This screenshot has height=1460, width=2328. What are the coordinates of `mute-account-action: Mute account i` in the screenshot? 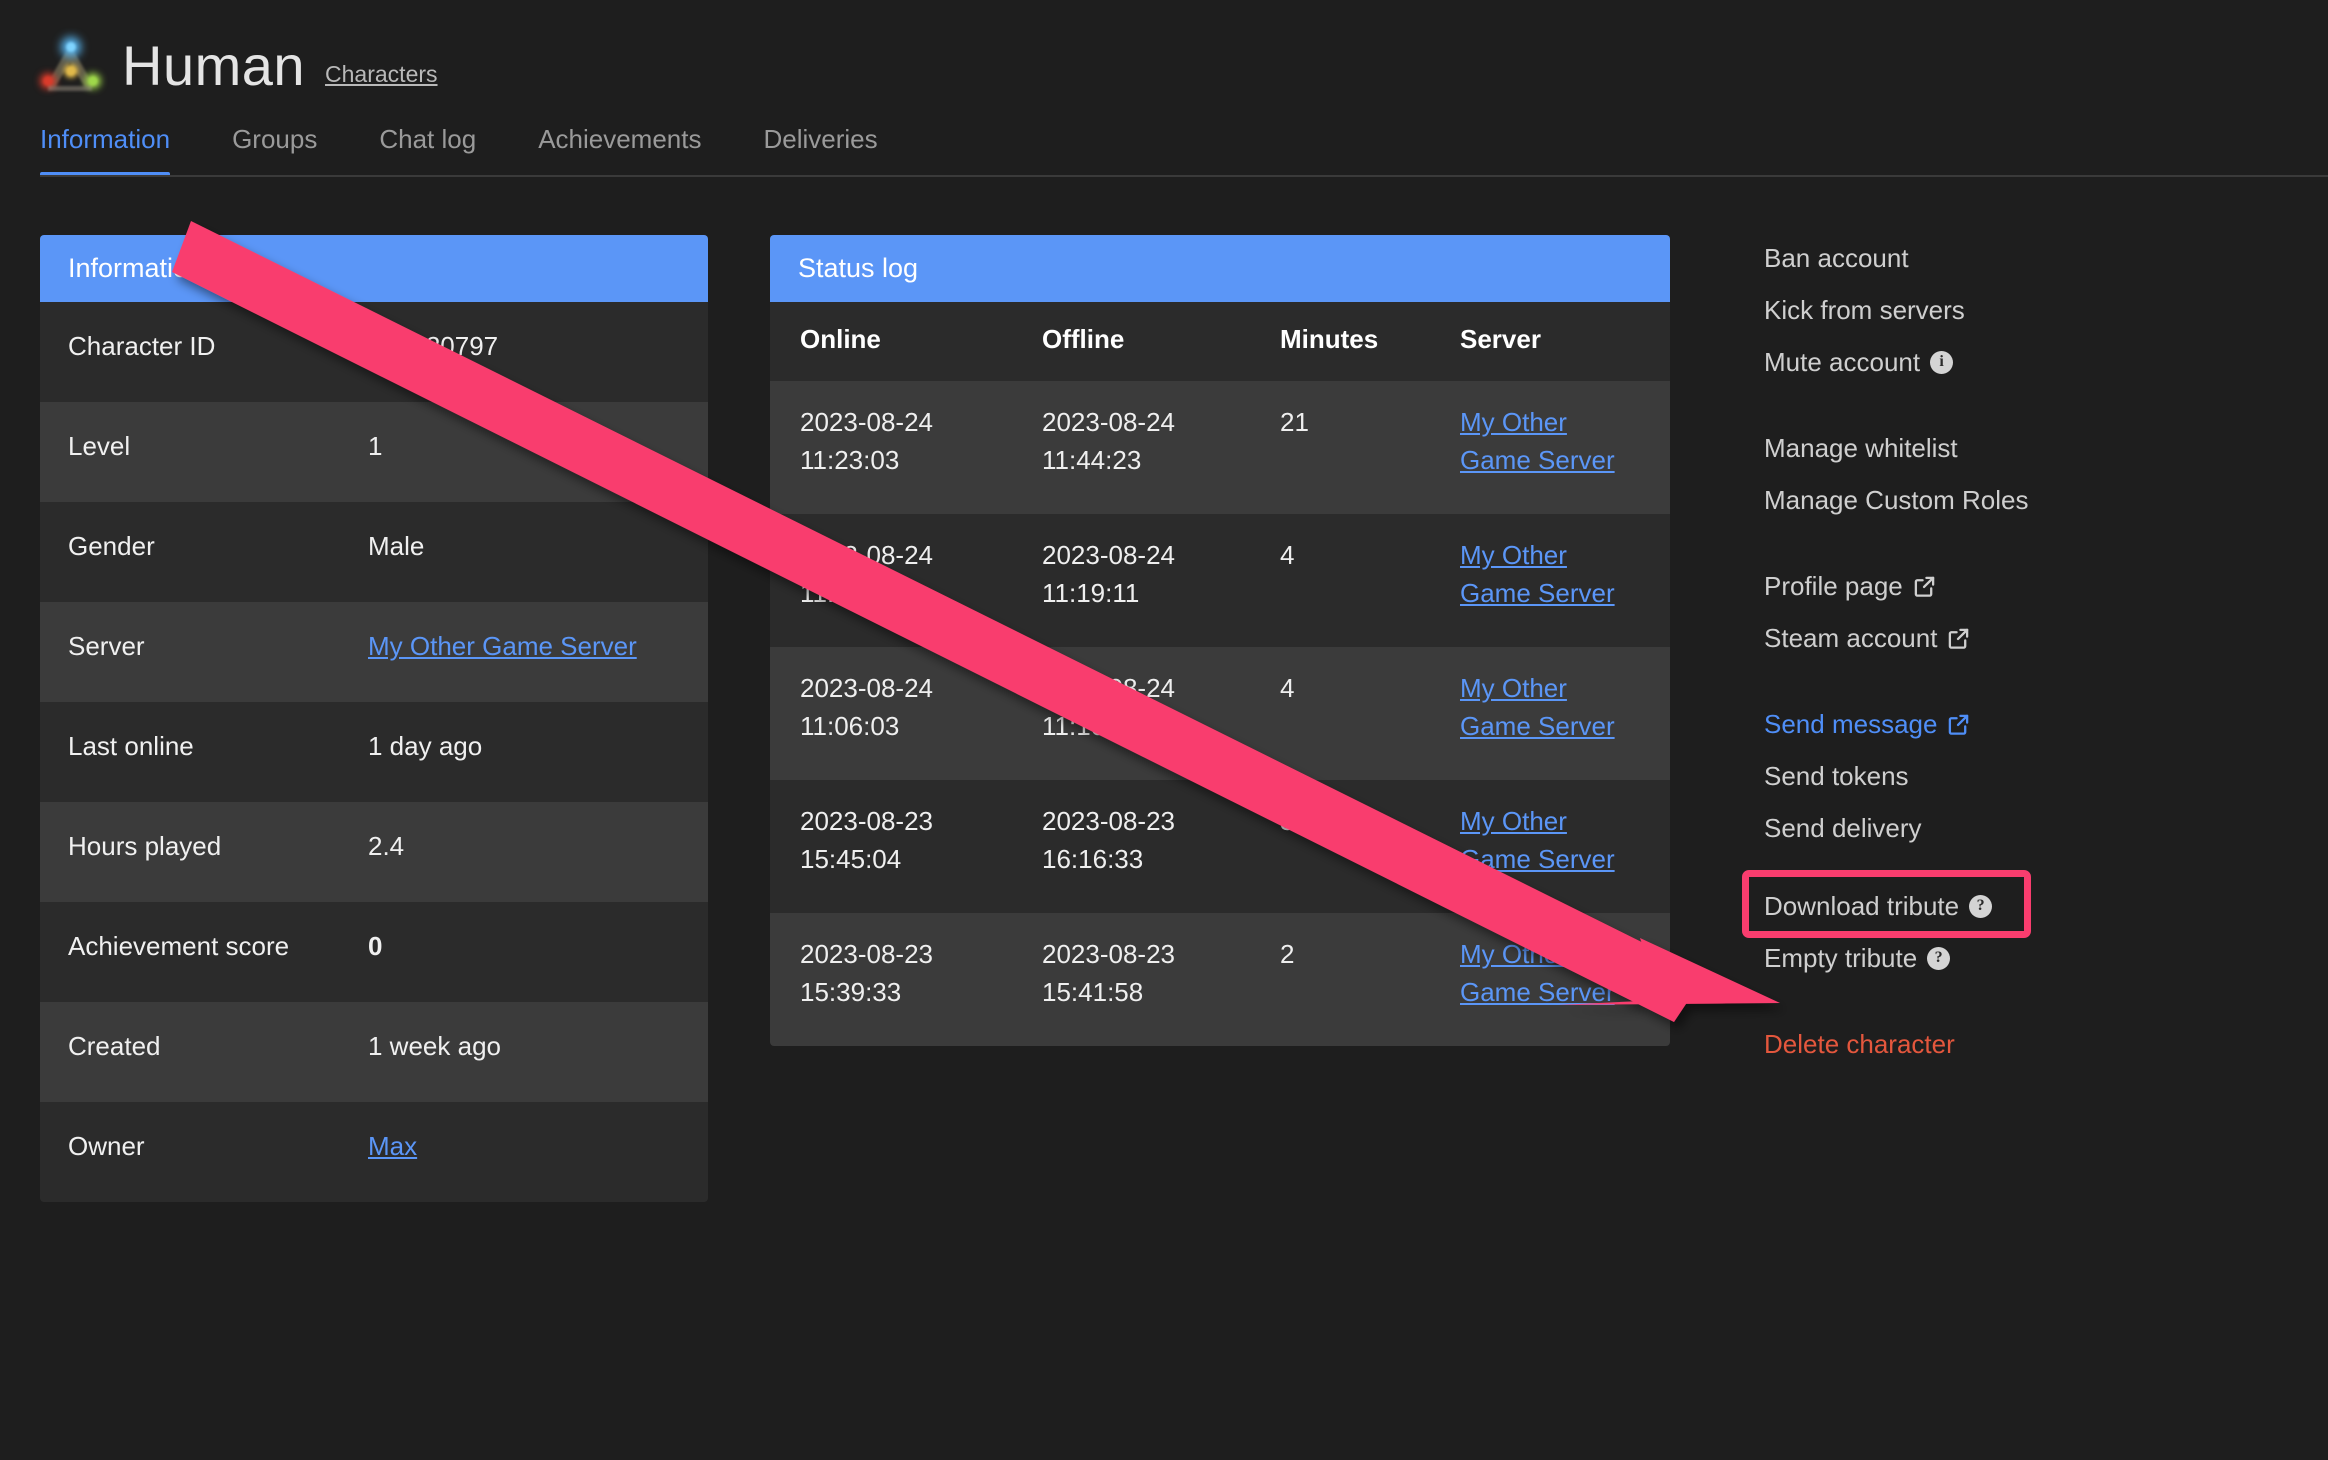 It's located at (1994, 375).